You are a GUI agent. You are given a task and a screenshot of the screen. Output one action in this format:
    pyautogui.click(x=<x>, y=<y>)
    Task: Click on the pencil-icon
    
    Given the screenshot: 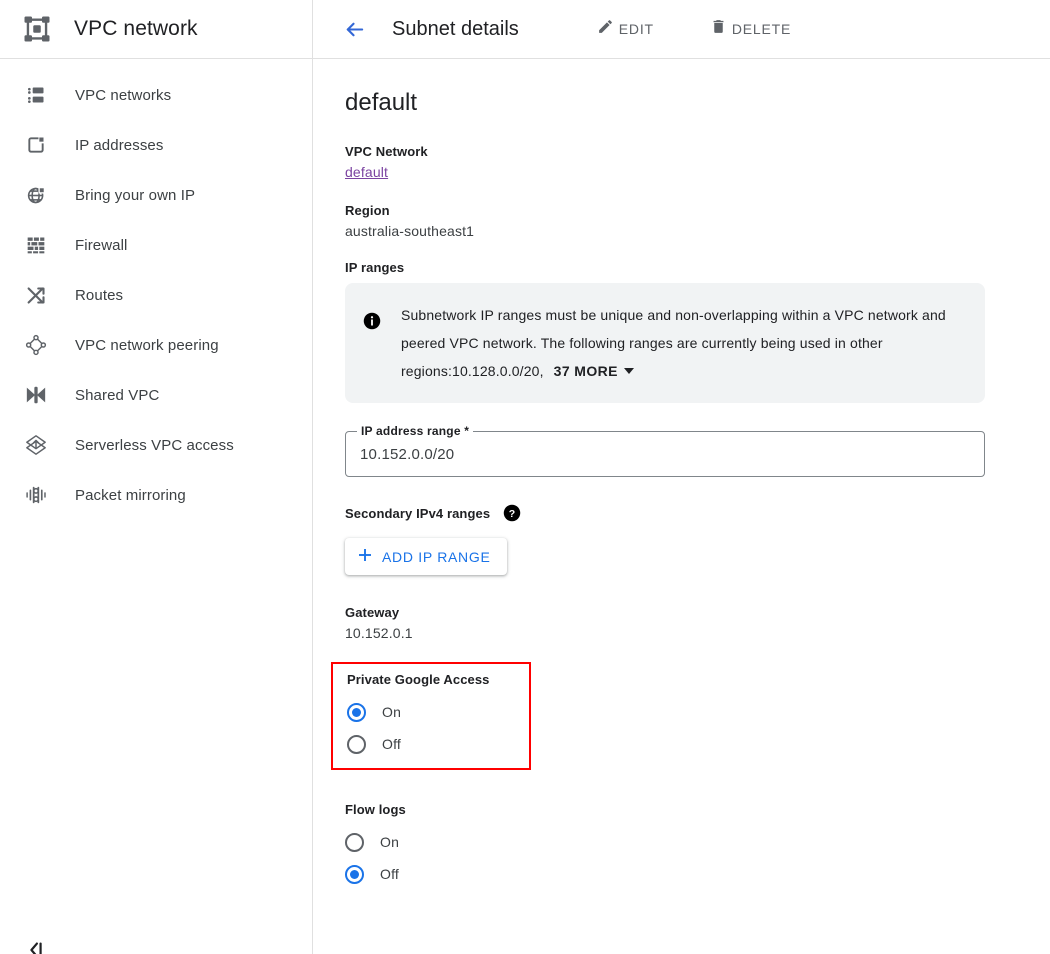 What is the action you would take?
    pyautogui.click(x=605, y=29)
    